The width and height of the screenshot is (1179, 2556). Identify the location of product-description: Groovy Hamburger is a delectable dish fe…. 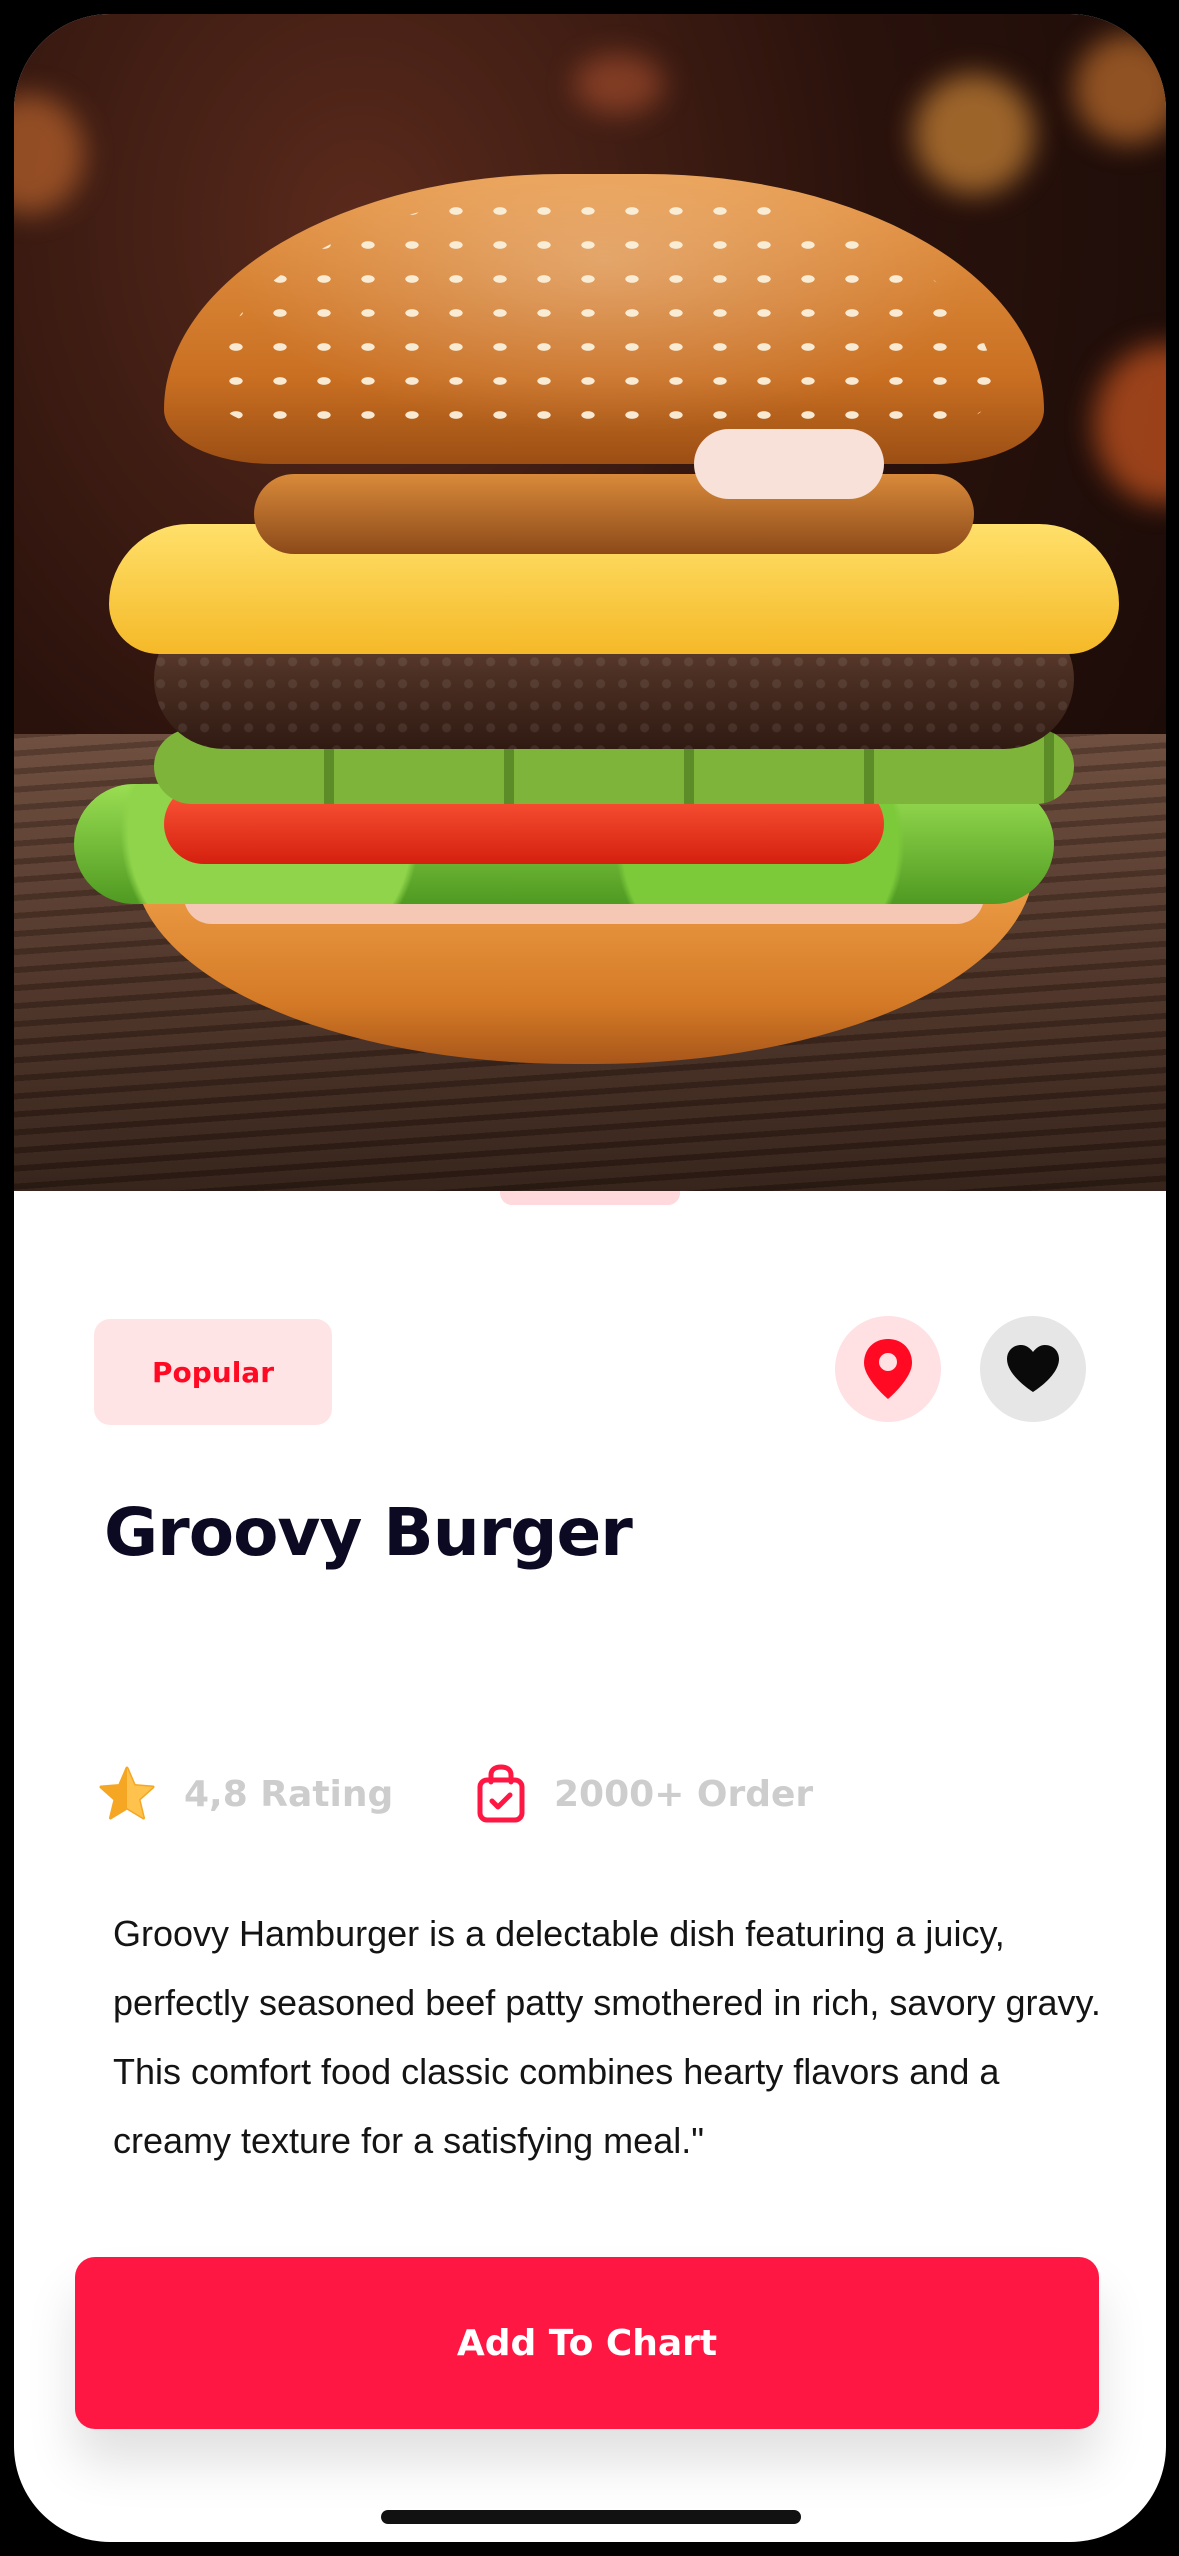
(607, 2037).